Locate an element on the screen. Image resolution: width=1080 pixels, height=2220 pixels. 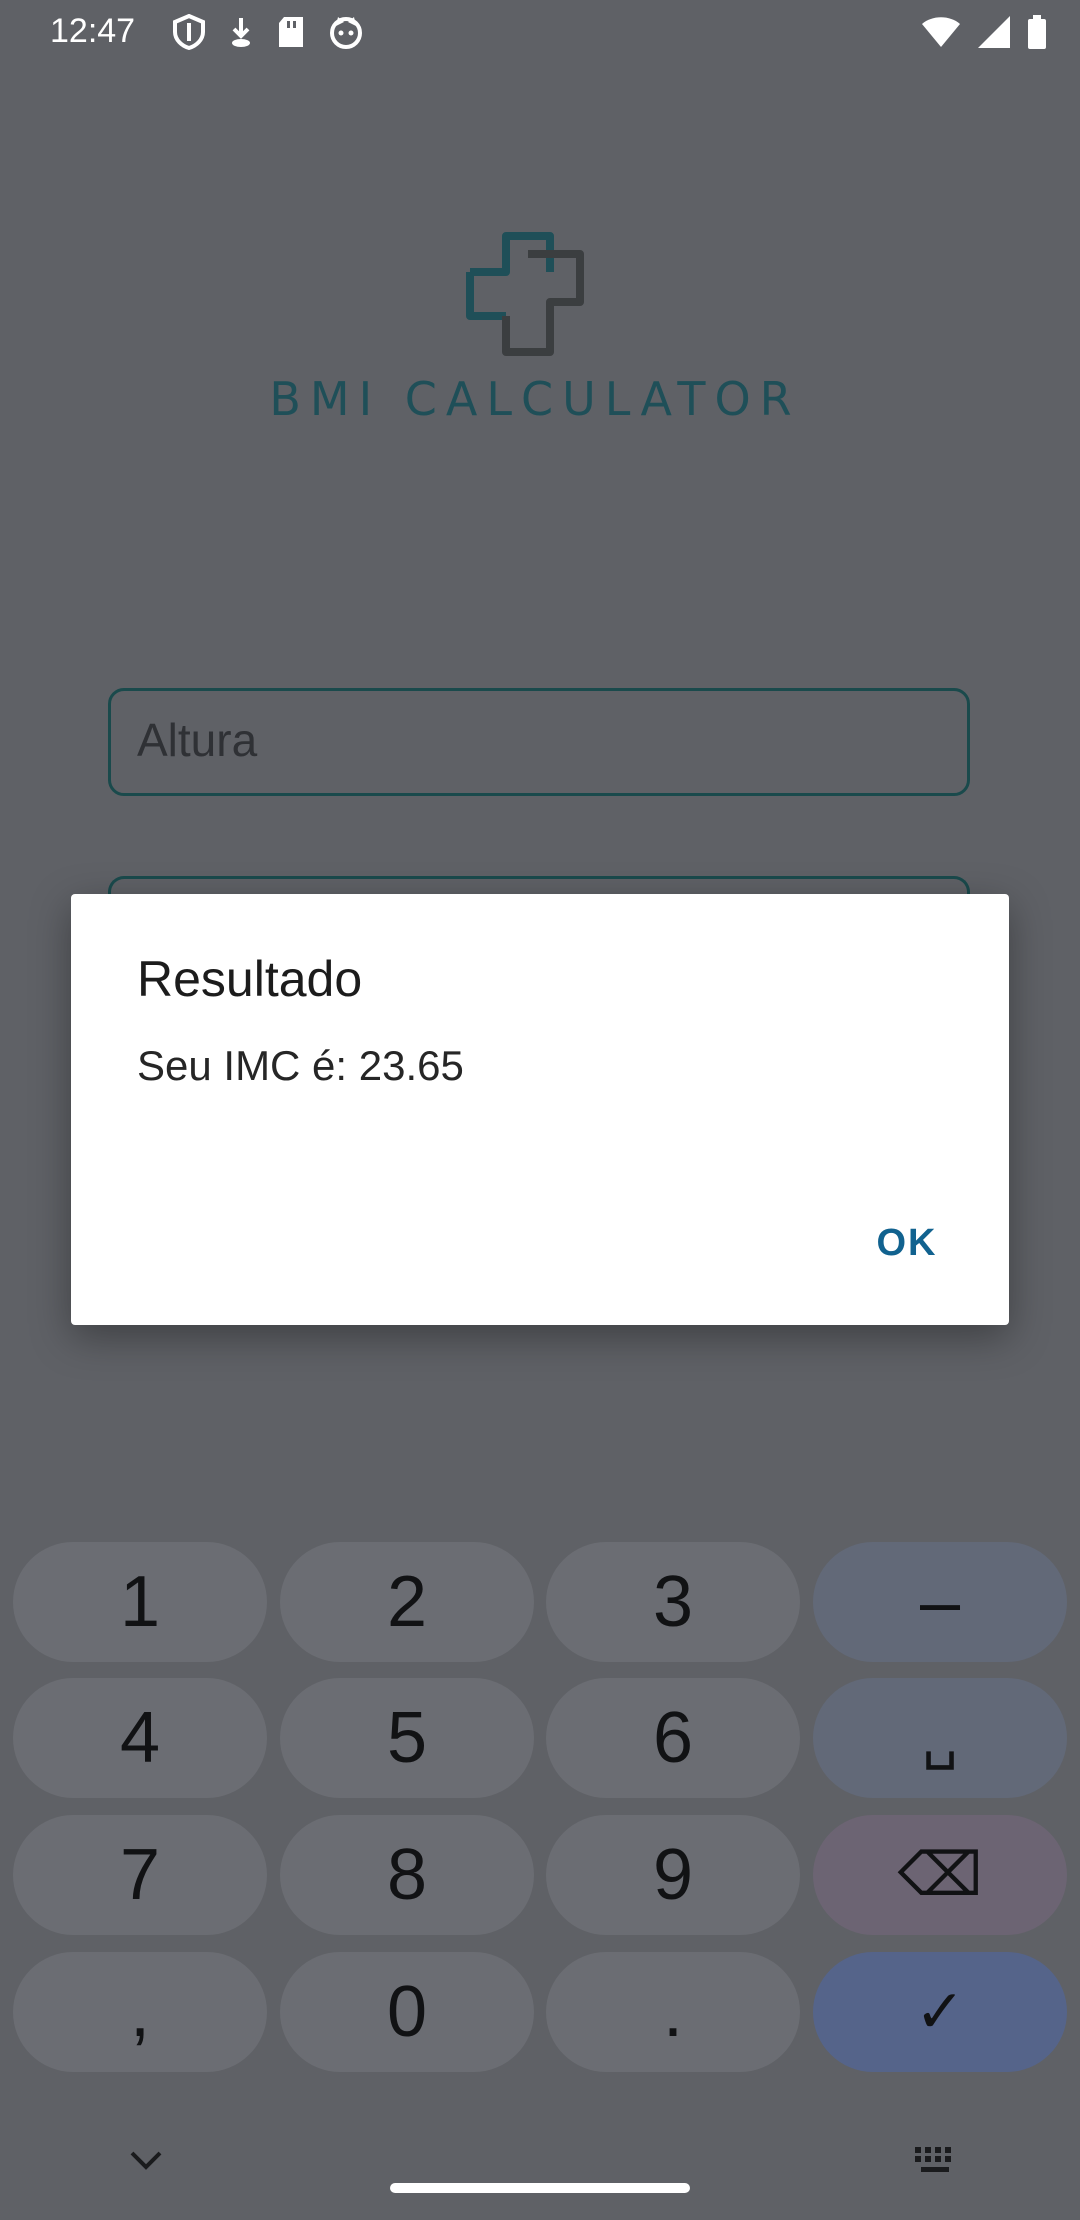
battery-icon is located at coordinates (1037, 32).